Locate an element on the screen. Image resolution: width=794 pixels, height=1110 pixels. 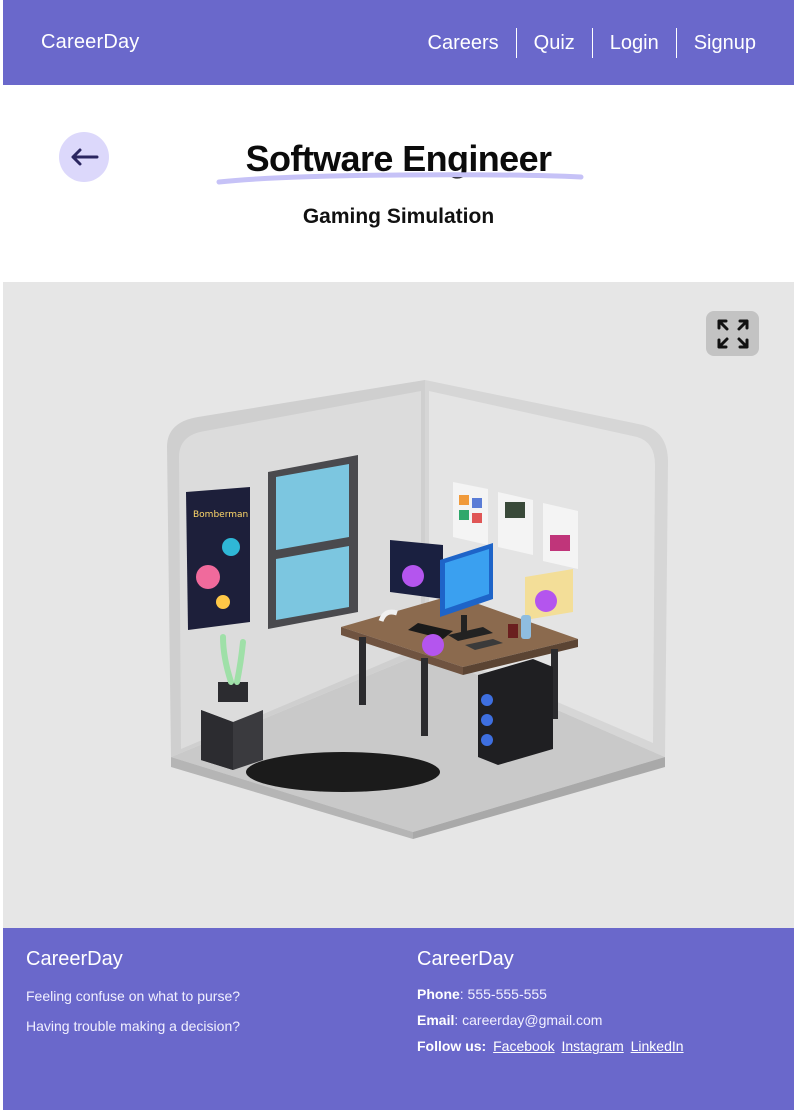
facebook-link: Facebook is located at coordinates (523, 1046).